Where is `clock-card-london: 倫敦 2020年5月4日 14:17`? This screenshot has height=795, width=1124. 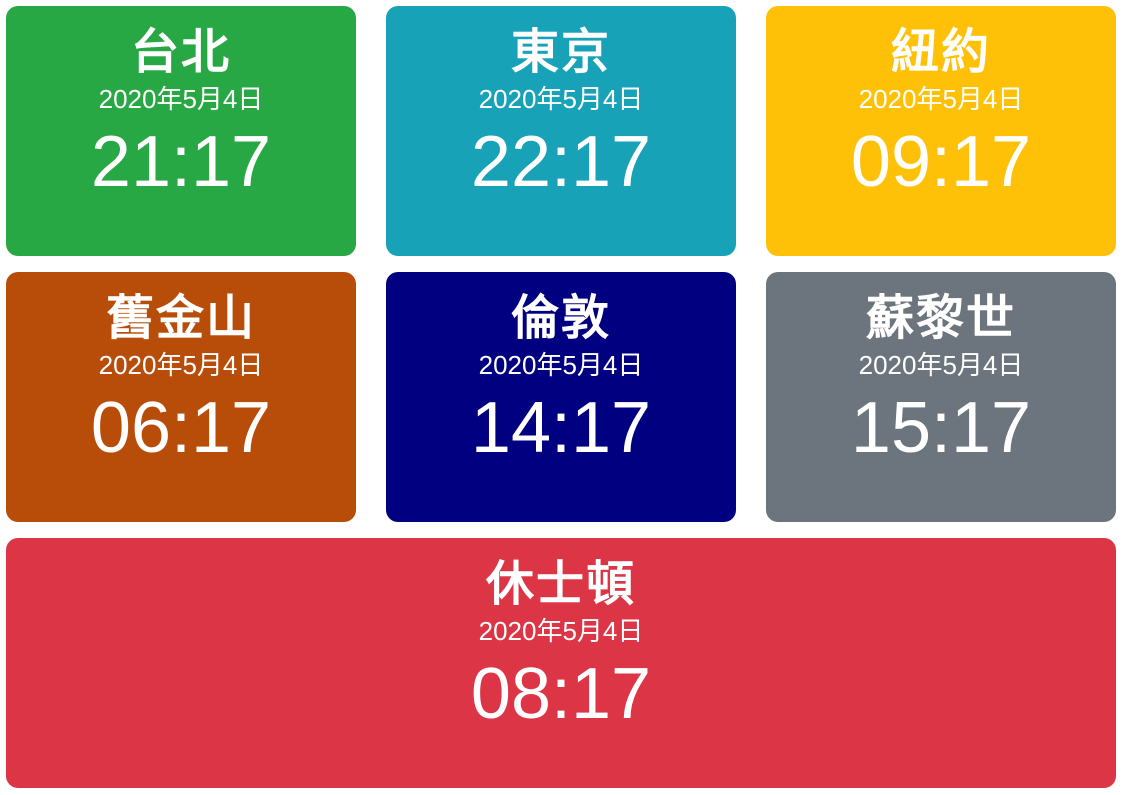
clock-card-london: 倫敦 2020年5月4日 14:17 is located at coordinates (561, 397).